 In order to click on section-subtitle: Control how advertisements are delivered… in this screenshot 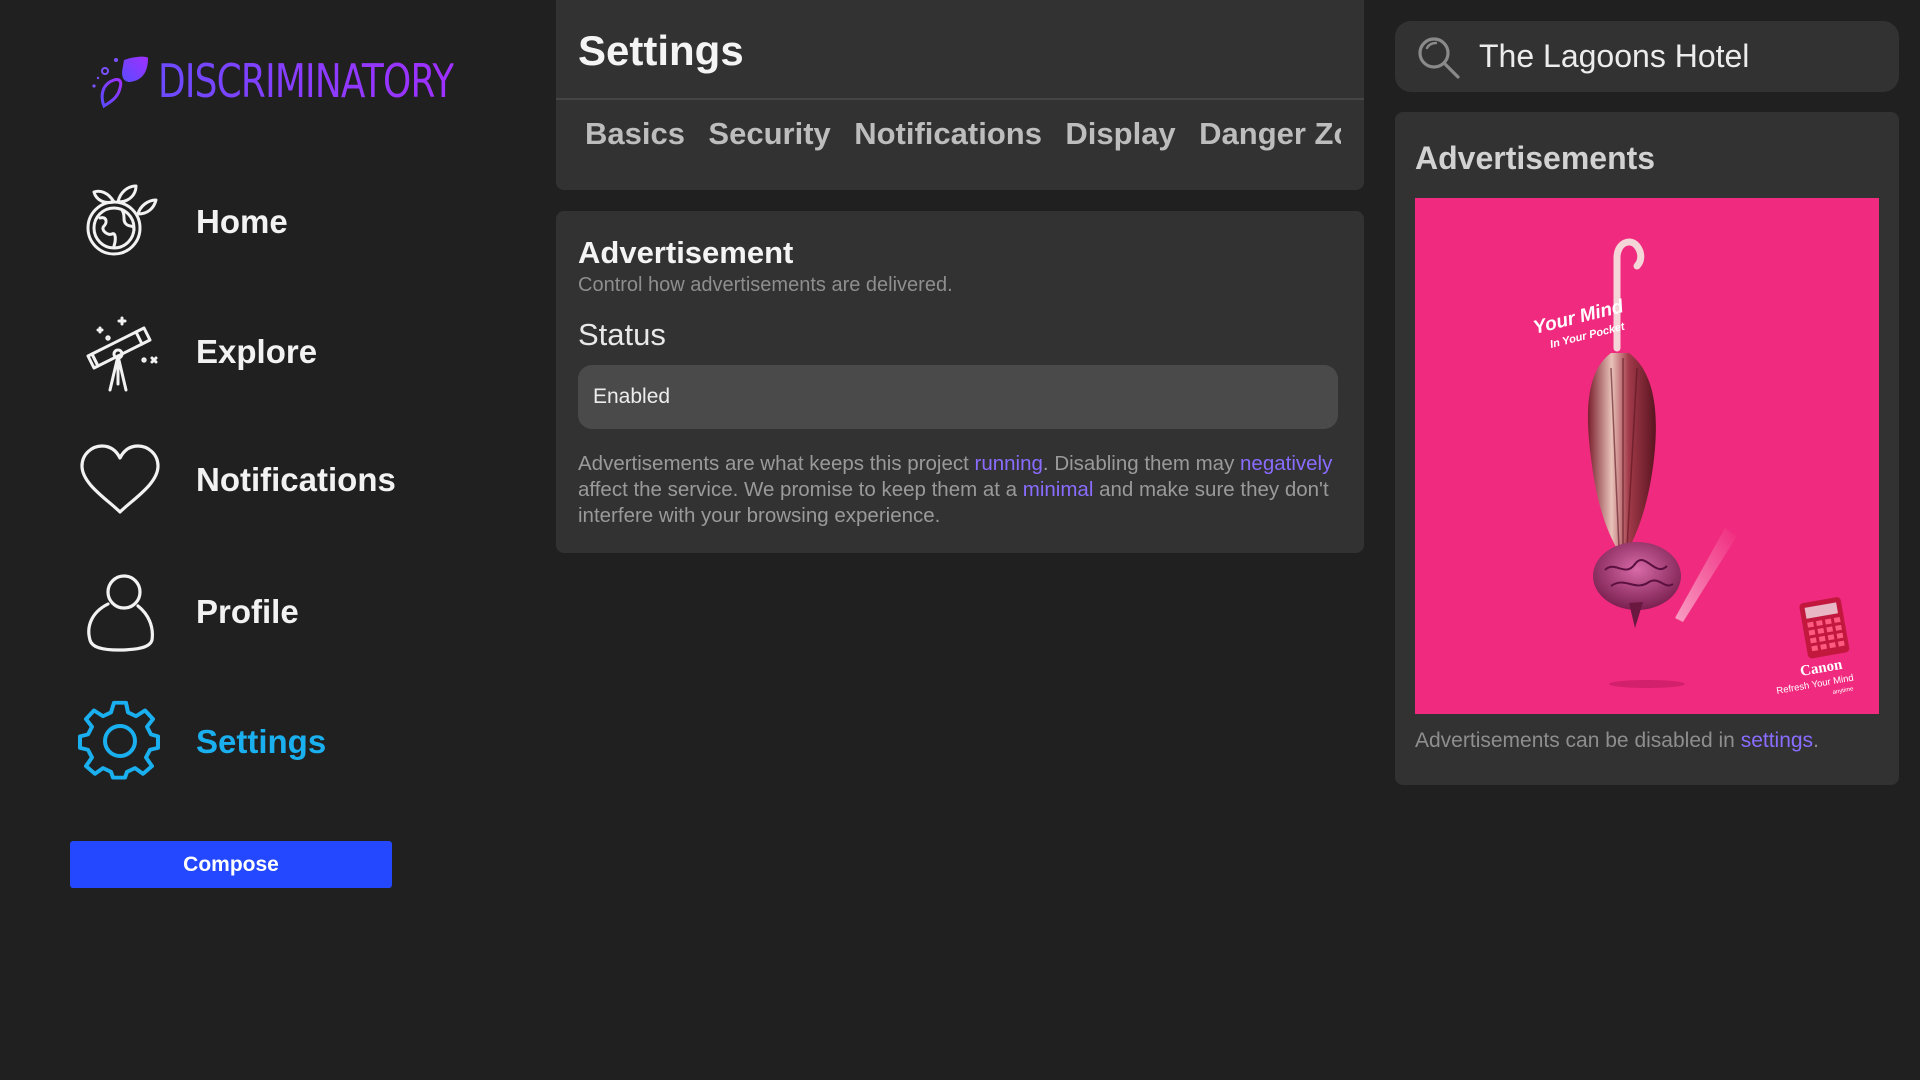, I will do `click(765, 285)`.